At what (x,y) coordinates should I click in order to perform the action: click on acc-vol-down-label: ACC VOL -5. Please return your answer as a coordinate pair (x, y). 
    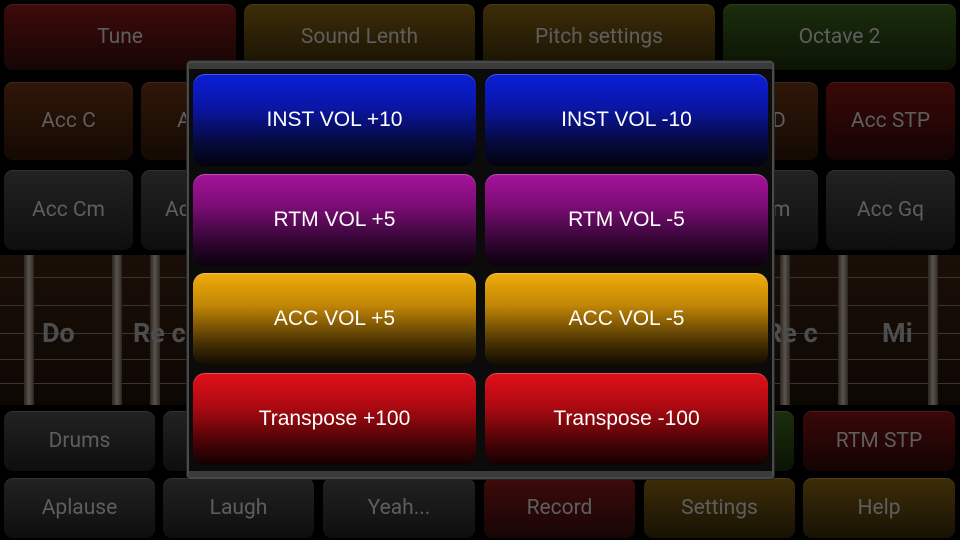
    Looking at the image, I should click on (626, 318).